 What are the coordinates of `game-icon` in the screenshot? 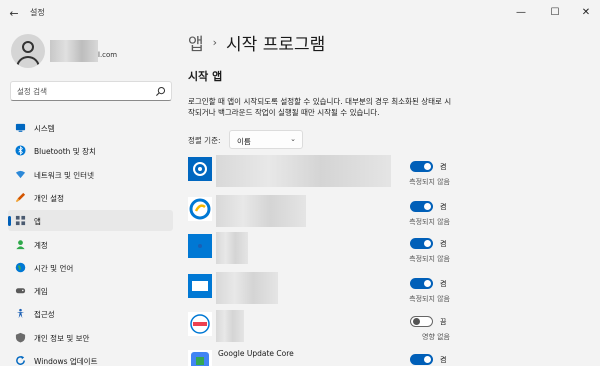 It's located at (20, 291).